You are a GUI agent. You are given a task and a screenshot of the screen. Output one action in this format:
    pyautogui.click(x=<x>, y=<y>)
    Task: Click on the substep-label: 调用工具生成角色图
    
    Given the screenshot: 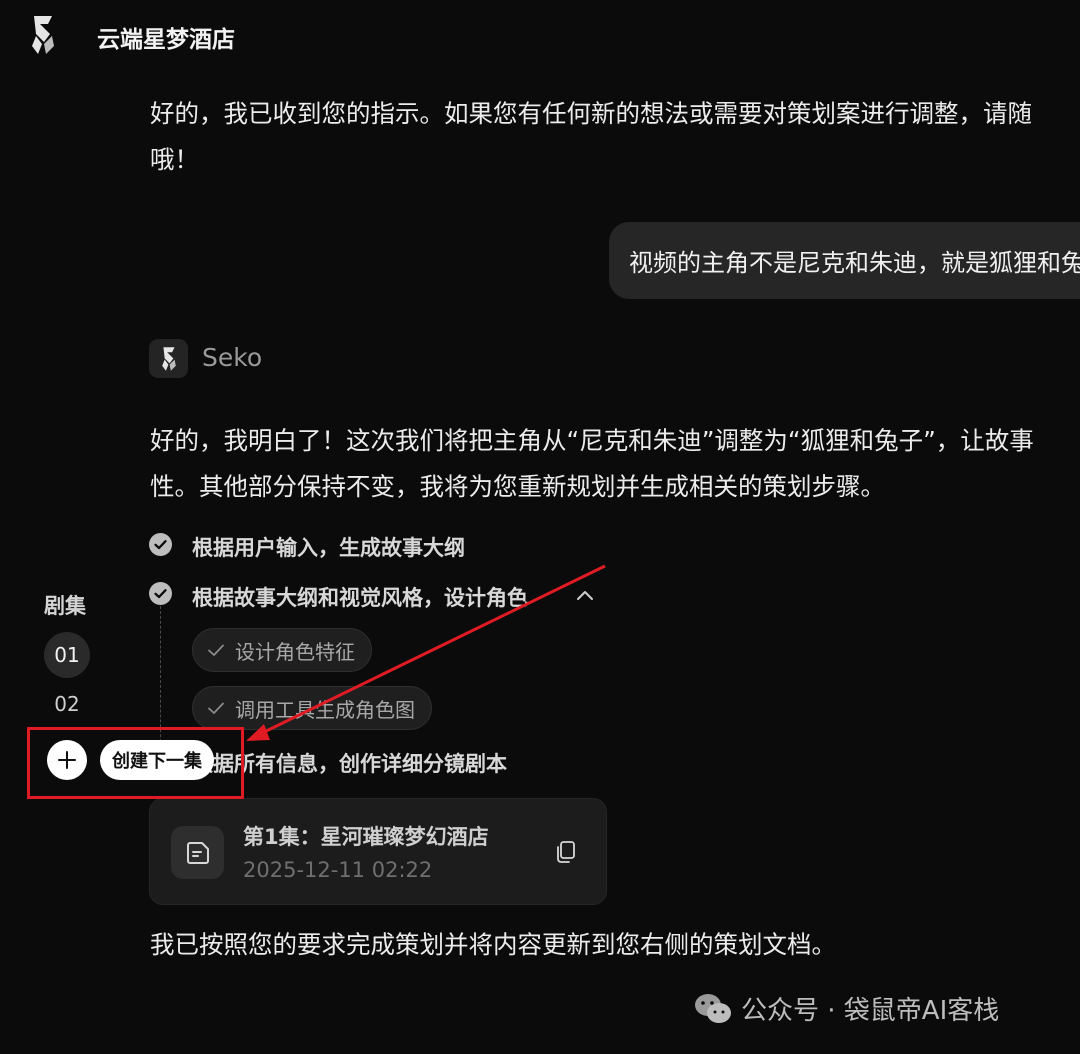 What is the action you would take?
    pyautogui.click(x=325, y=709)
    